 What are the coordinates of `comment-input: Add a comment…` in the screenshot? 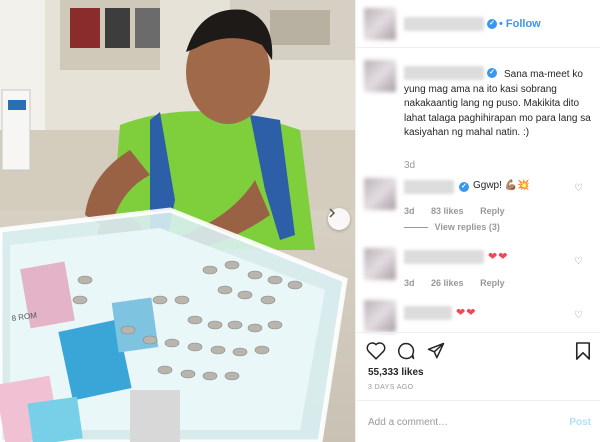 It's located at (408, 422).